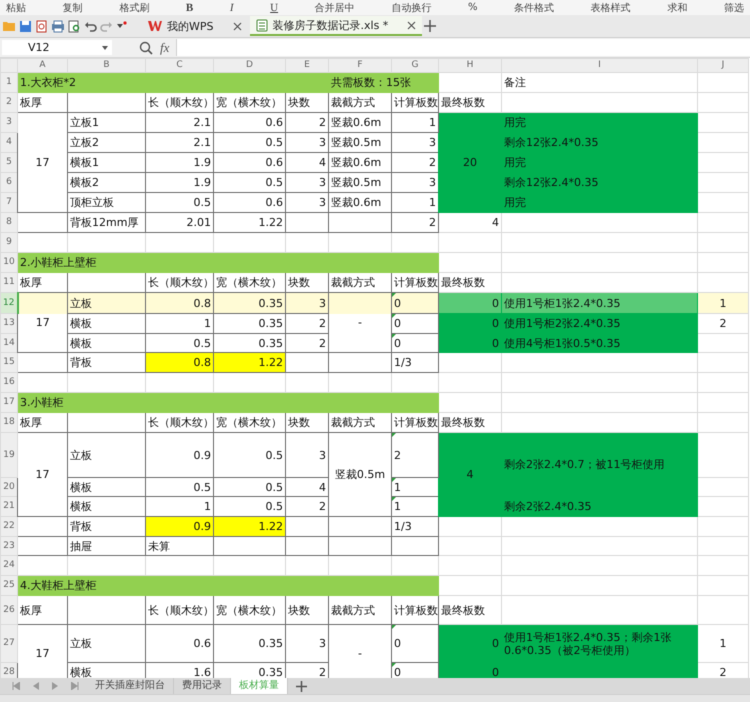 The height and width of the screenshot is (702, 750). I want to click on ribbon-button: 合并居中, so click(334, 7).